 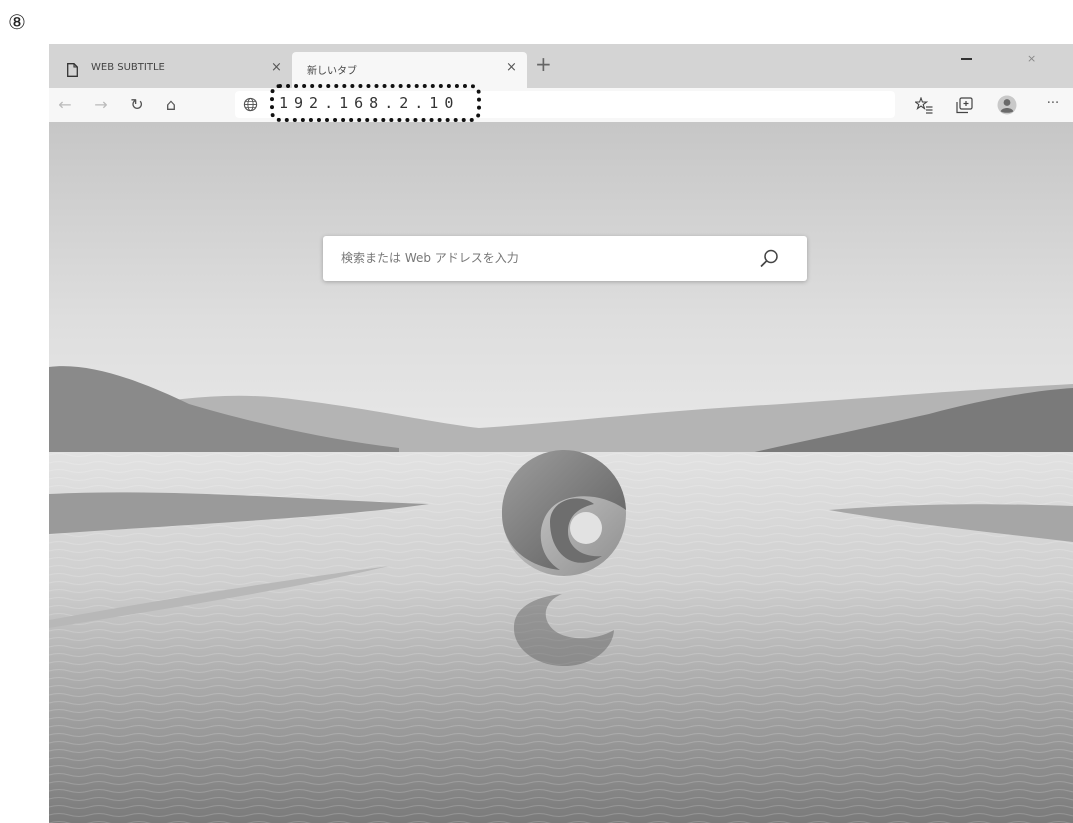 What do you see at coordinates (967, 58) in the screenshot?
I see `minimize-button` at bounding box center [967, 58].